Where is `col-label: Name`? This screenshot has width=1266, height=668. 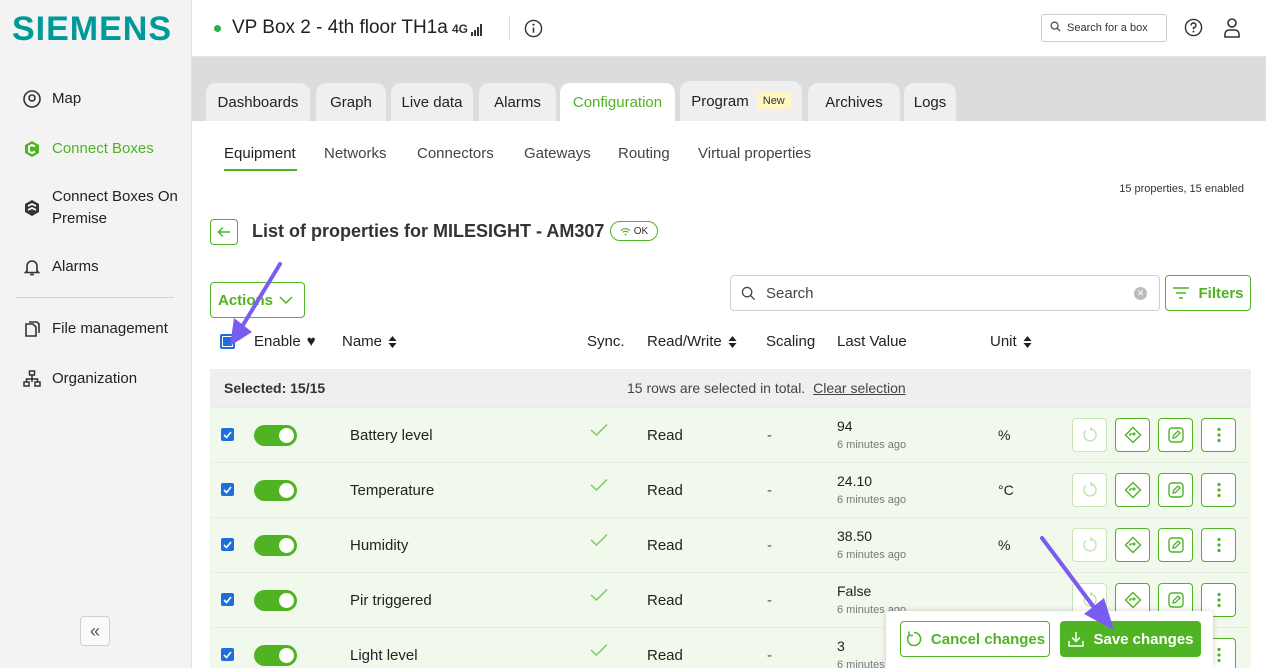
col-label: Name is located at coordinates (362, 341).